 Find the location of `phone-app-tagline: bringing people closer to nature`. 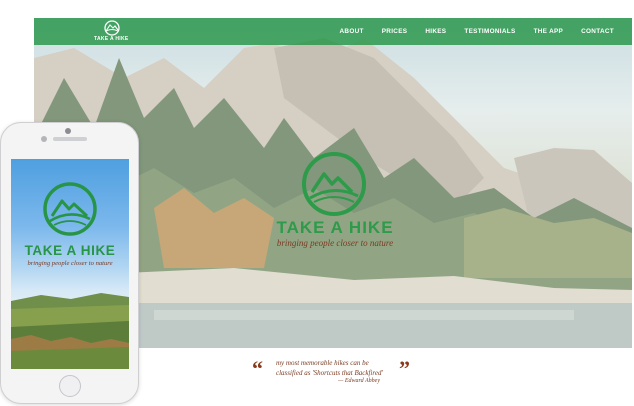

phone-app-tagline: bringing people closer to nature is located at coordinates (70, 263).